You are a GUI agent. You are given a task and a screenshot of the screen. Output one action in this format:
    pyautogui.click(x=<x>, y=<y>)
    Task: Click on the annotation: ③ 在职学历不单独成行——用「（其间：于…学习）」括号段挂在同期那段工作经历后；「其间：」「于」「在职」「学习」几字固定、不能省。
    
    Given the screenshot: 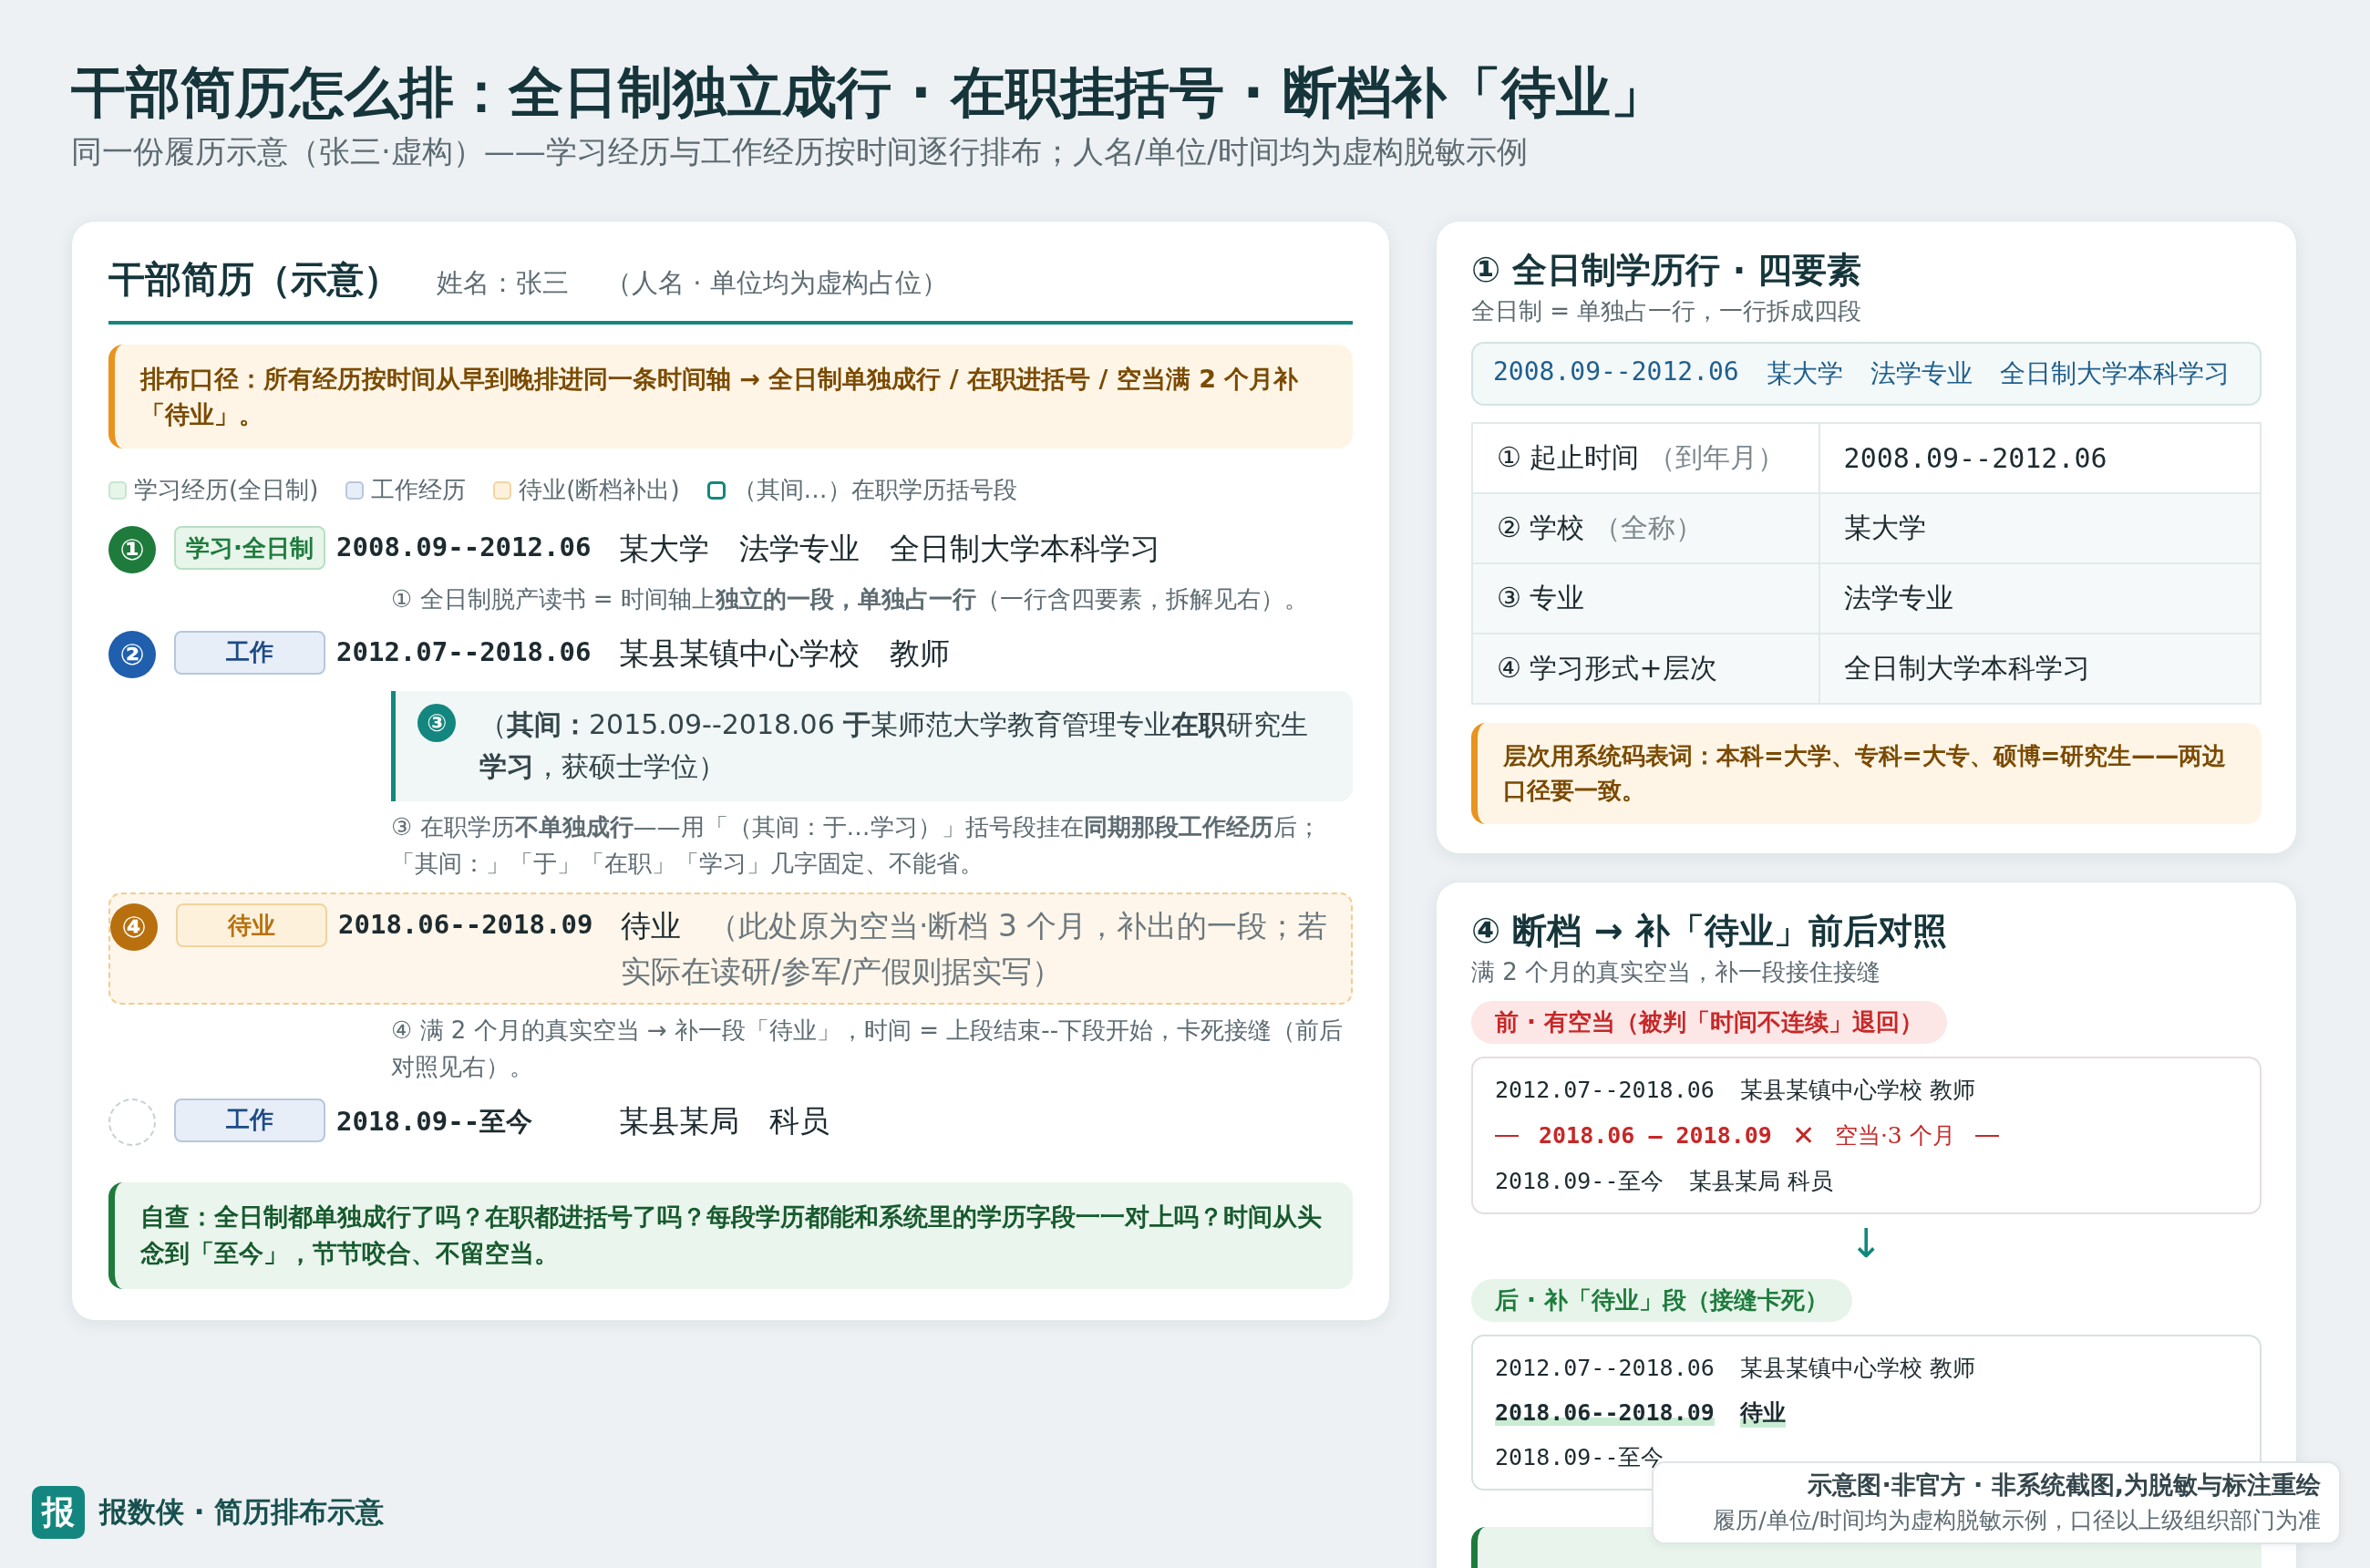 What is the action you would take?
    pyautogui.click(x=856, y=845)
    